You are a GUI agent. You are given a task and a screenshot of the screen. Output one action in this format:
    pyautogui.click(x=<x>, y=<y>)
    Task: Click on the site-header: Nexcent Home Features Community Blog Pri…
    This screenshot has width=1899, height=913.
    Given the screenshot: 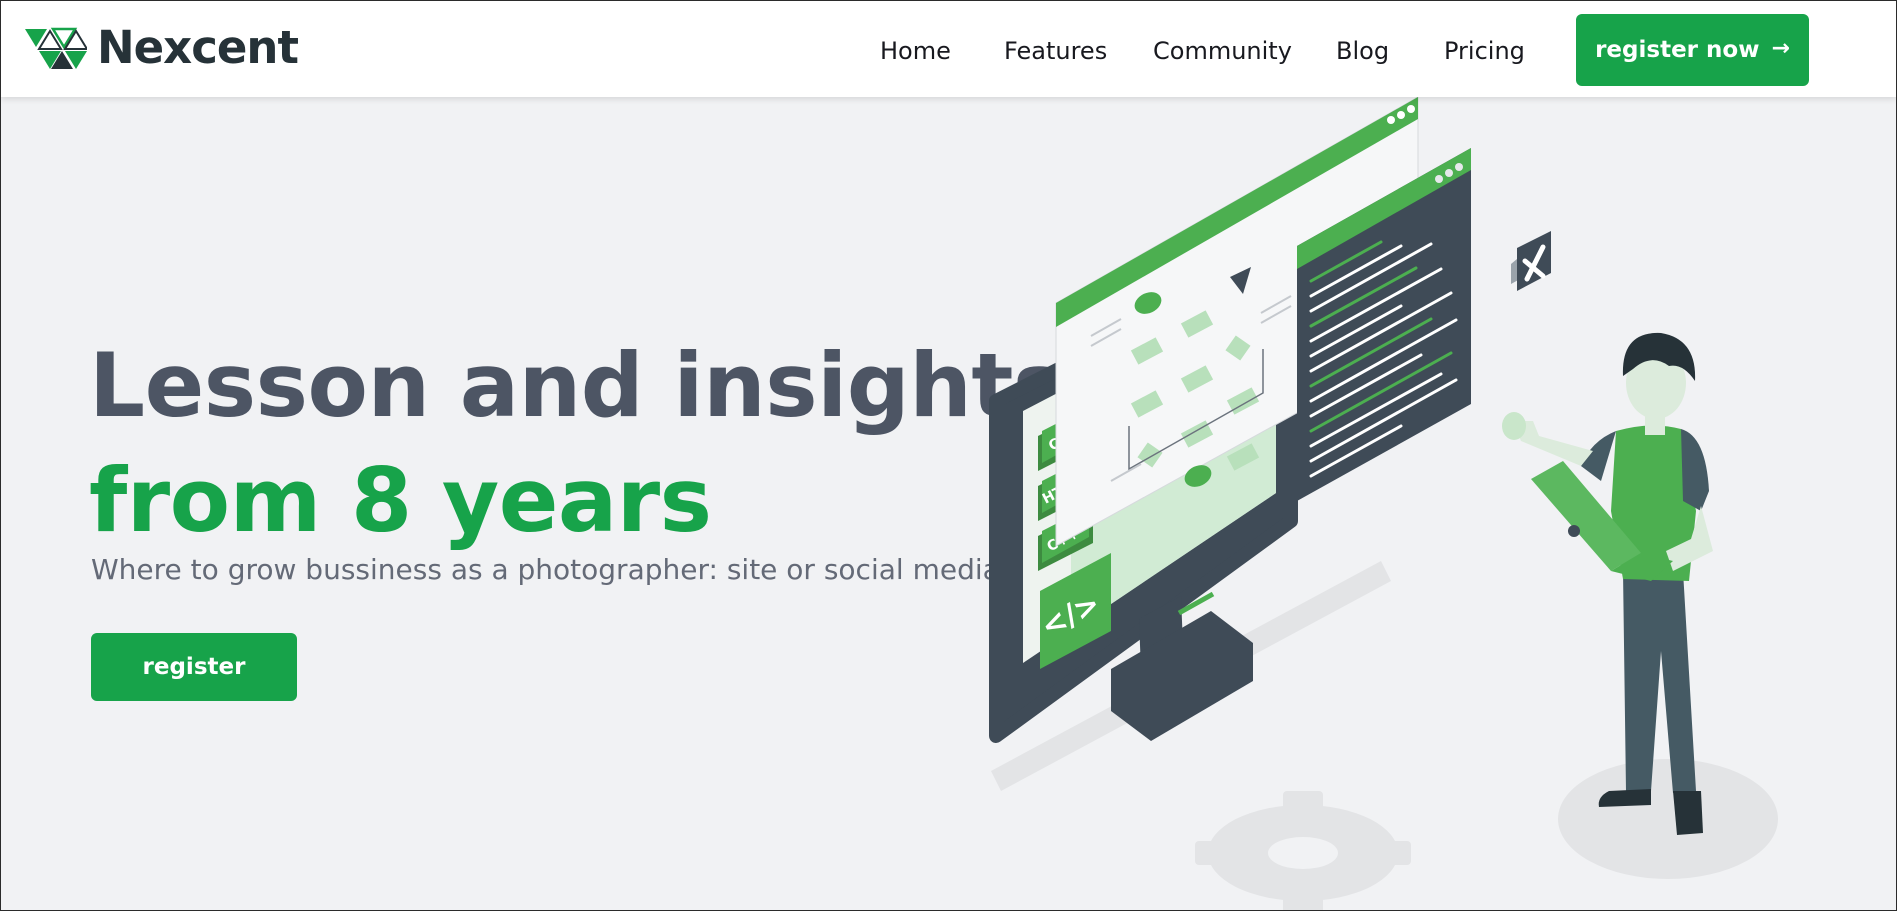 What is the action you would take?
    pyautogui.click(x=948, y=49)
    